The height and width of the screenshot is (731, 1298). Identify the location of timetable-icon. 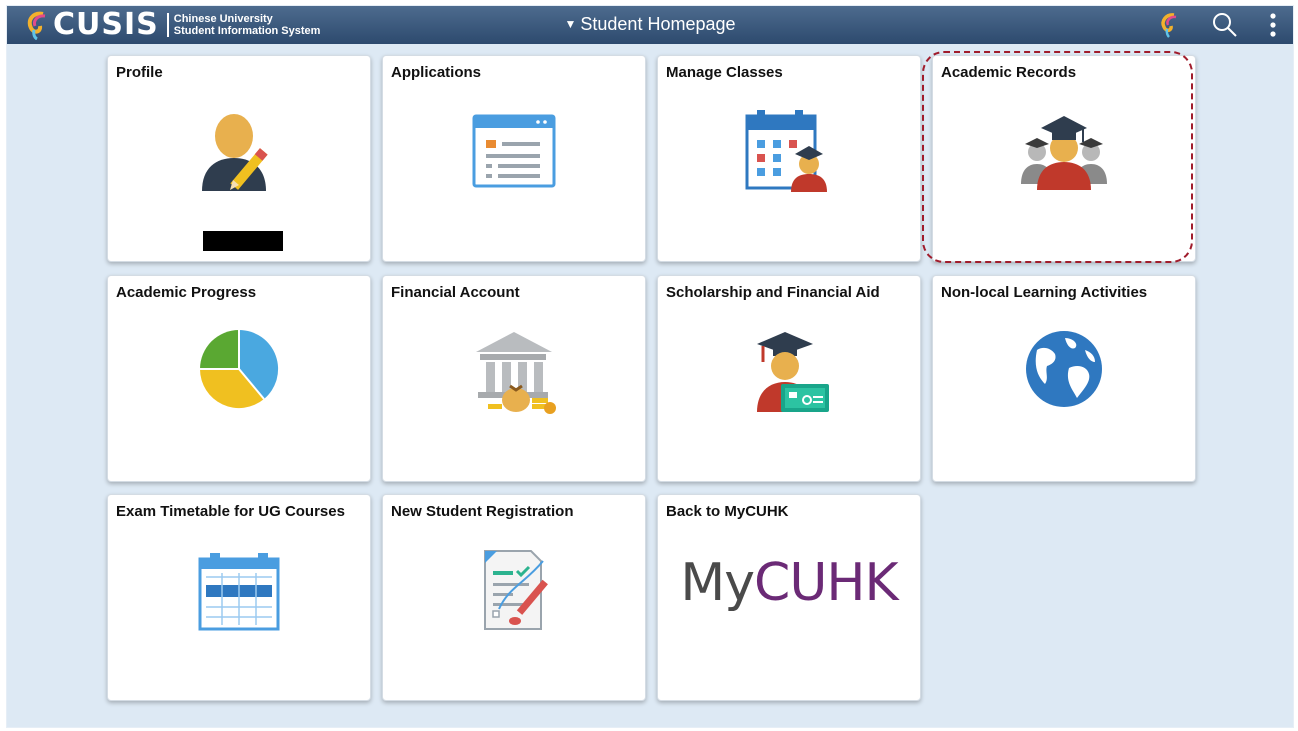
(239, 592).